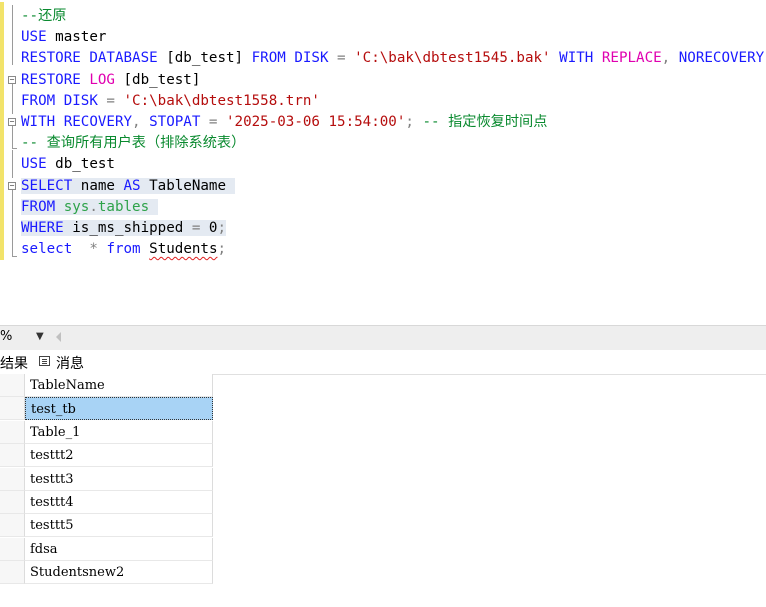 The height and width of the screenshot is (607, 766). What do you see at coordinates (51, 79) in the screenshot?
I see `code-token: RESTORE` at bounding box center [51, 79].